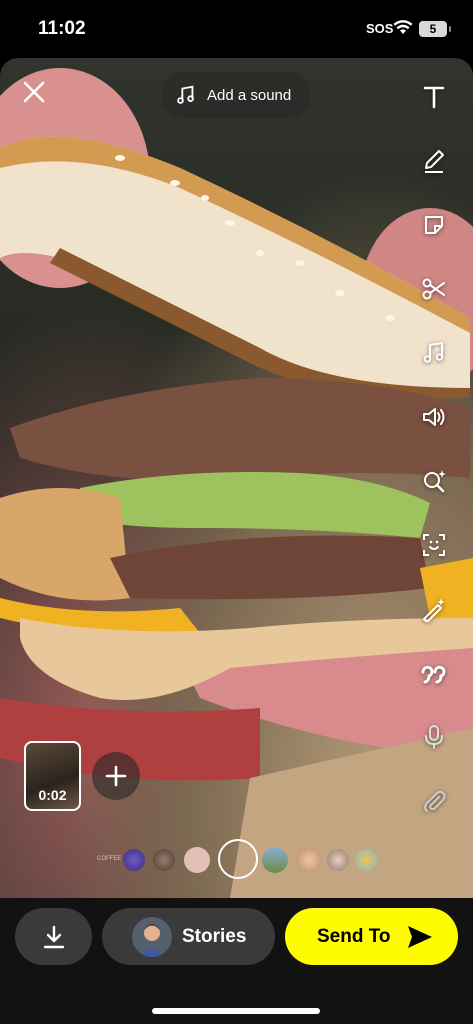  I want to click on add-sound-label: Add a sound, so click(249, 95).